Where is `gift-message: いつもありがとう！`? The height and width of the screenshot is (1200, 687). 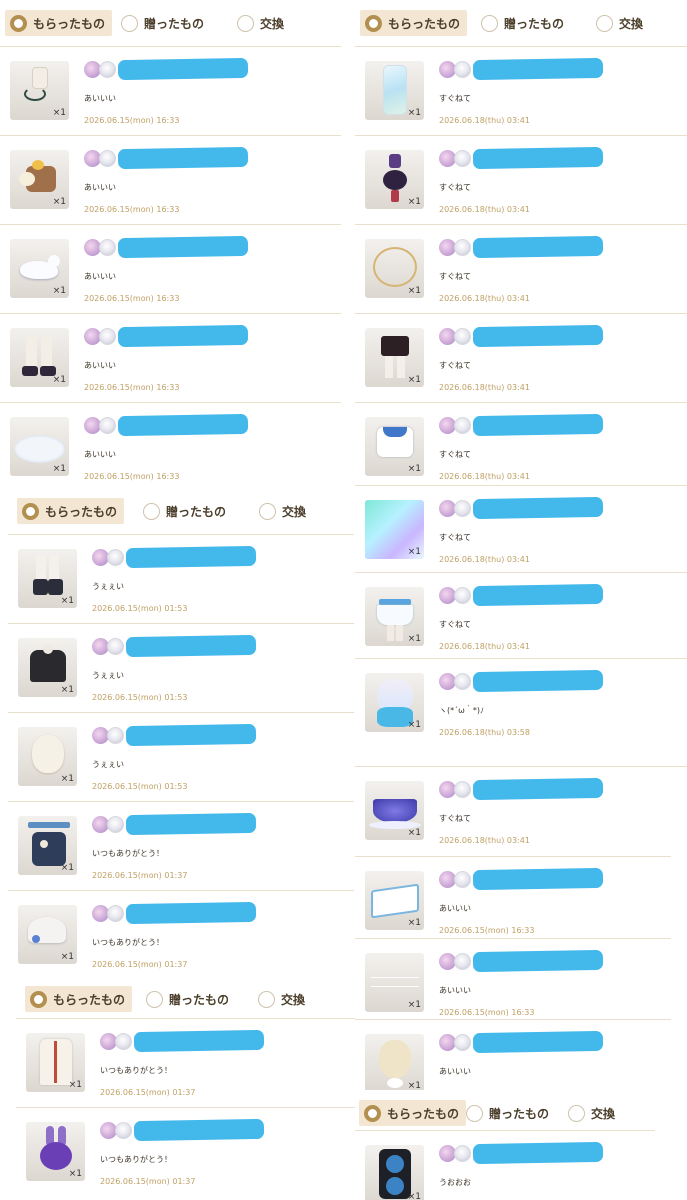 gift-message: いつもありがとう！ is located at coordinates (136, 1159).